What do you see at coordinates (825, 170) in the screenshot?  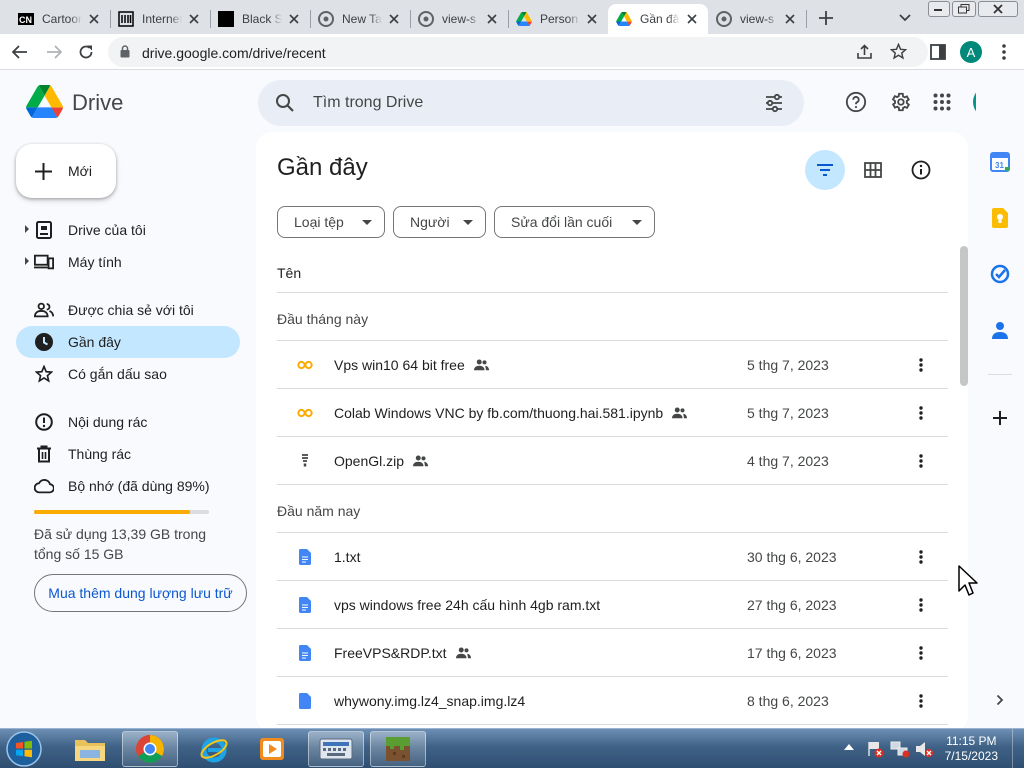 I see `filter-sort-icon` at bounding box center [825, 170].